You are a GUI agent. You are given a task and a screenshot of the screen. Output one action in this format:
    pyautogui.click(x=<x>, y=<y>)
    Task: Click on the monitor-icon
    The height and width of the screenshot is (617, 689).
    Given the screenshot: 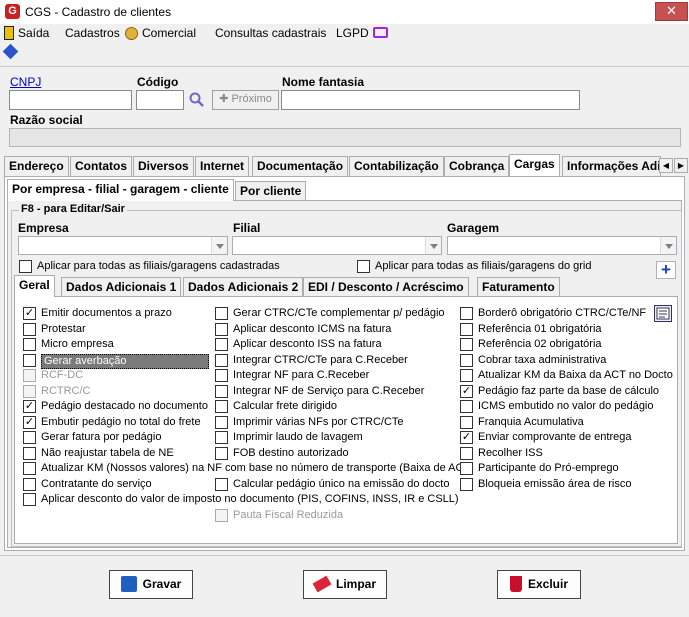 What is the action you would take?
    pyautogui.click(x=380, y=32)
    